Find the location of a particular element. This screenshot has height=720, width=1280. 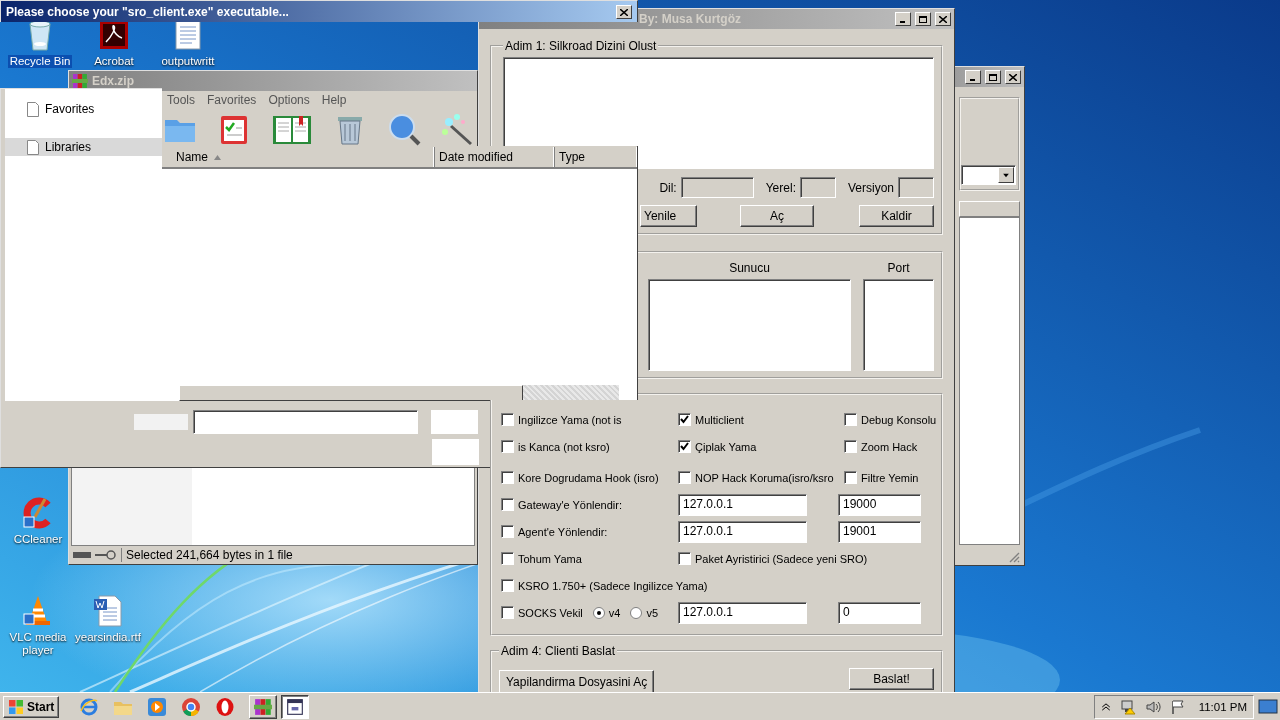

checkbox-label: Gateway'e Yönlendir: is located at coordinates (570, 504).